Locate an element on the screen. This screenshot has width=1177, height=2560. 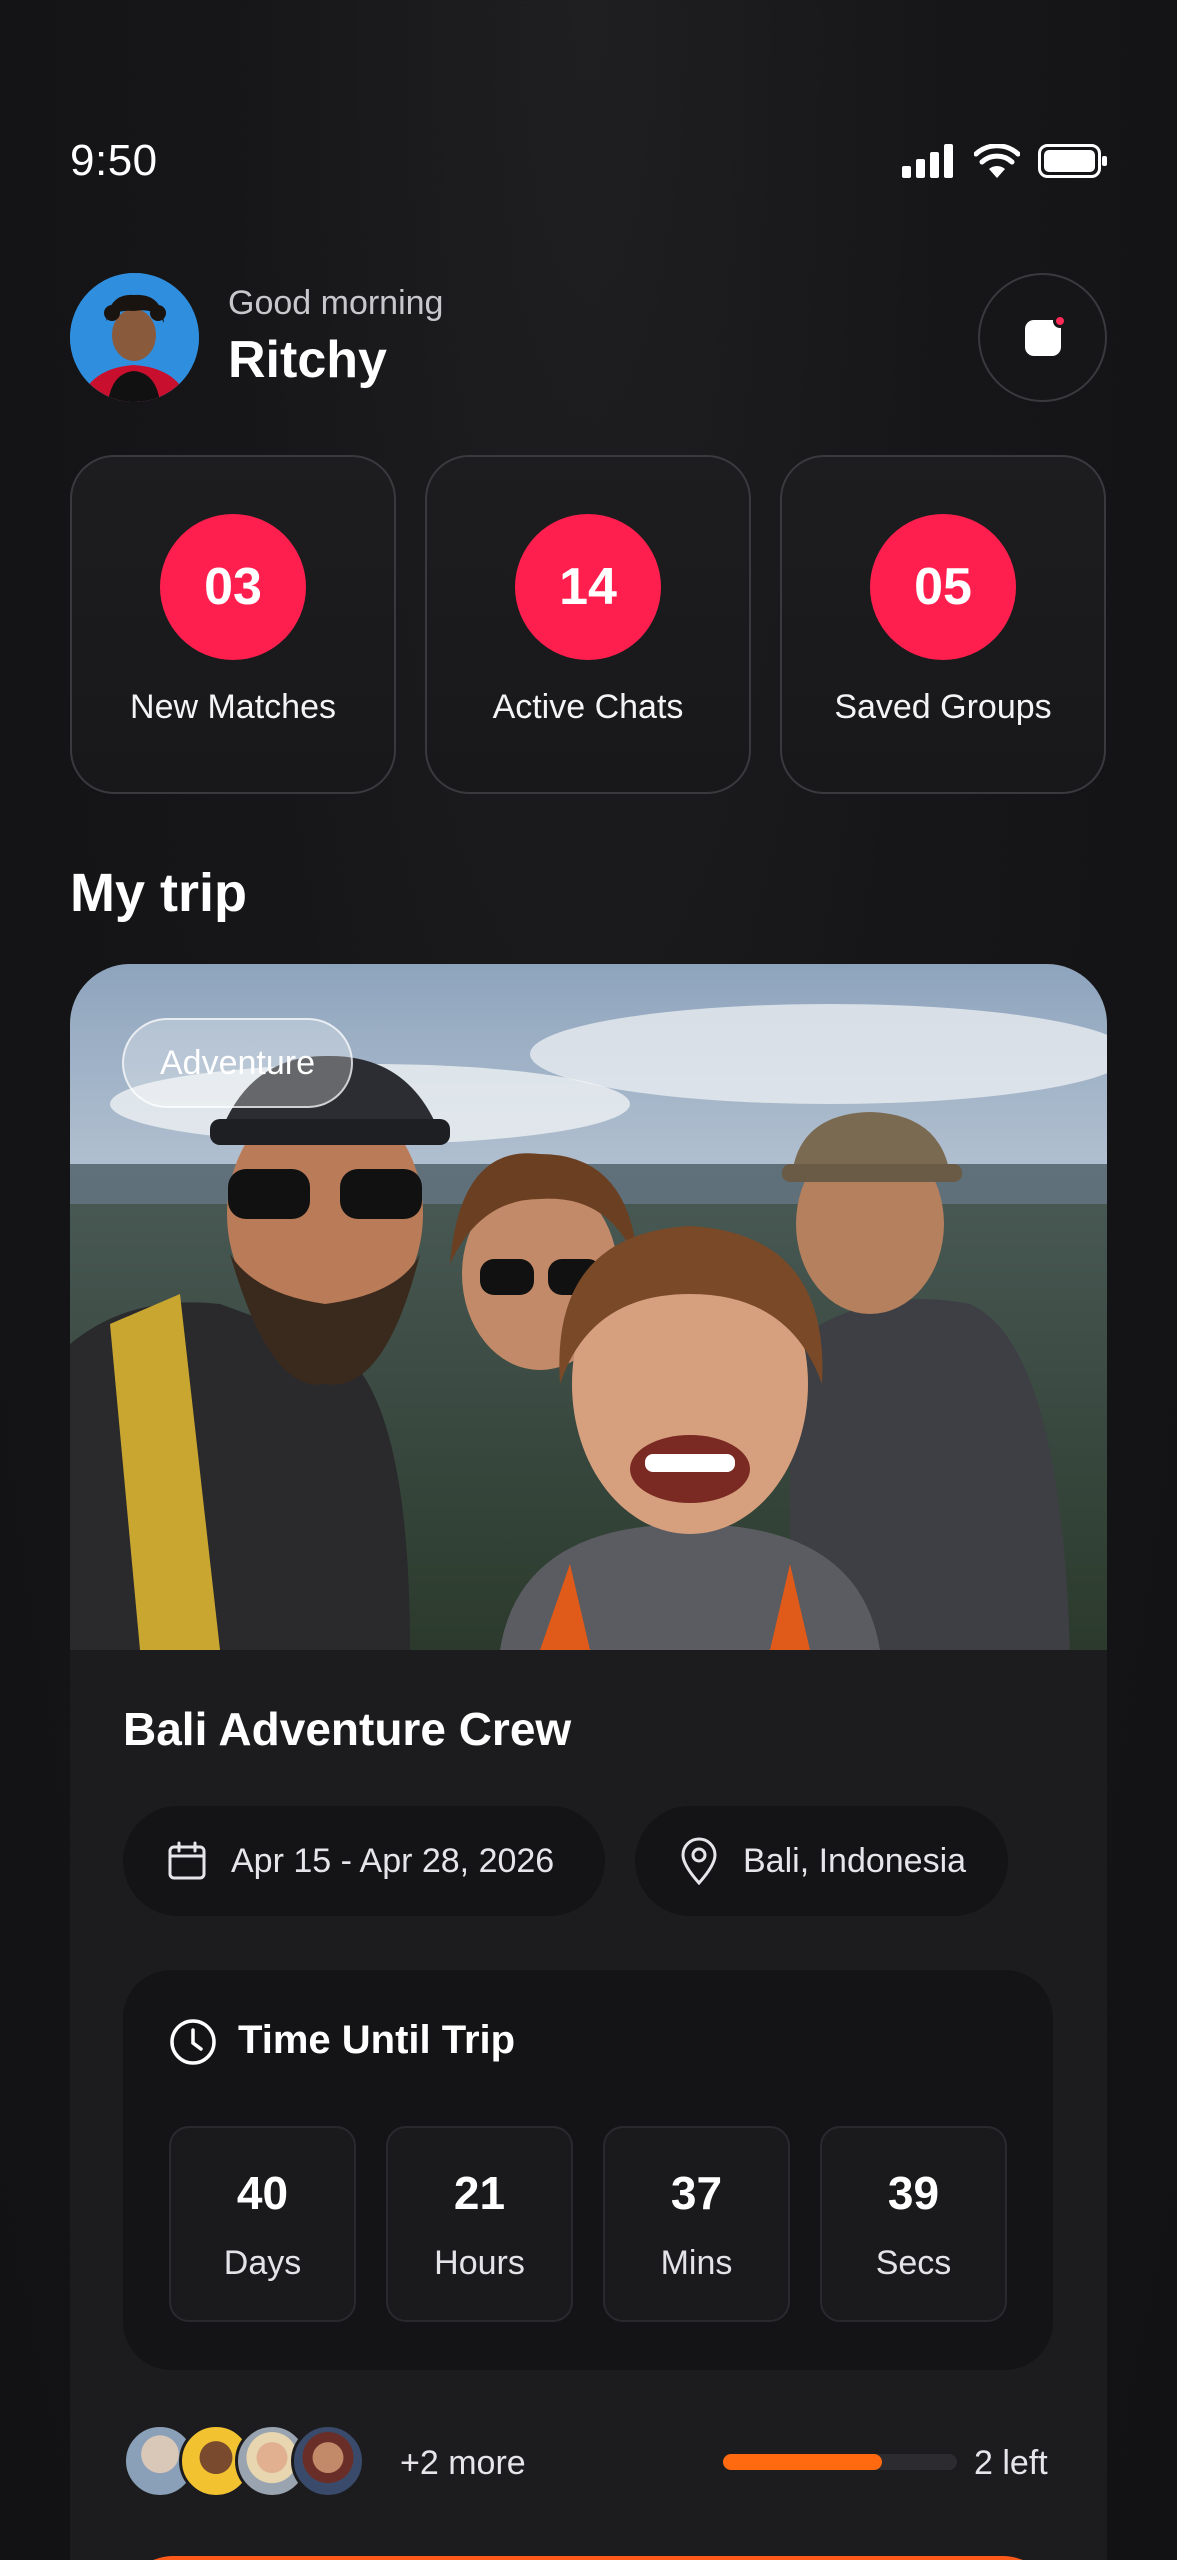
trip-location-pill: Bali, Indonesia is located at coordinates (821, 1861).